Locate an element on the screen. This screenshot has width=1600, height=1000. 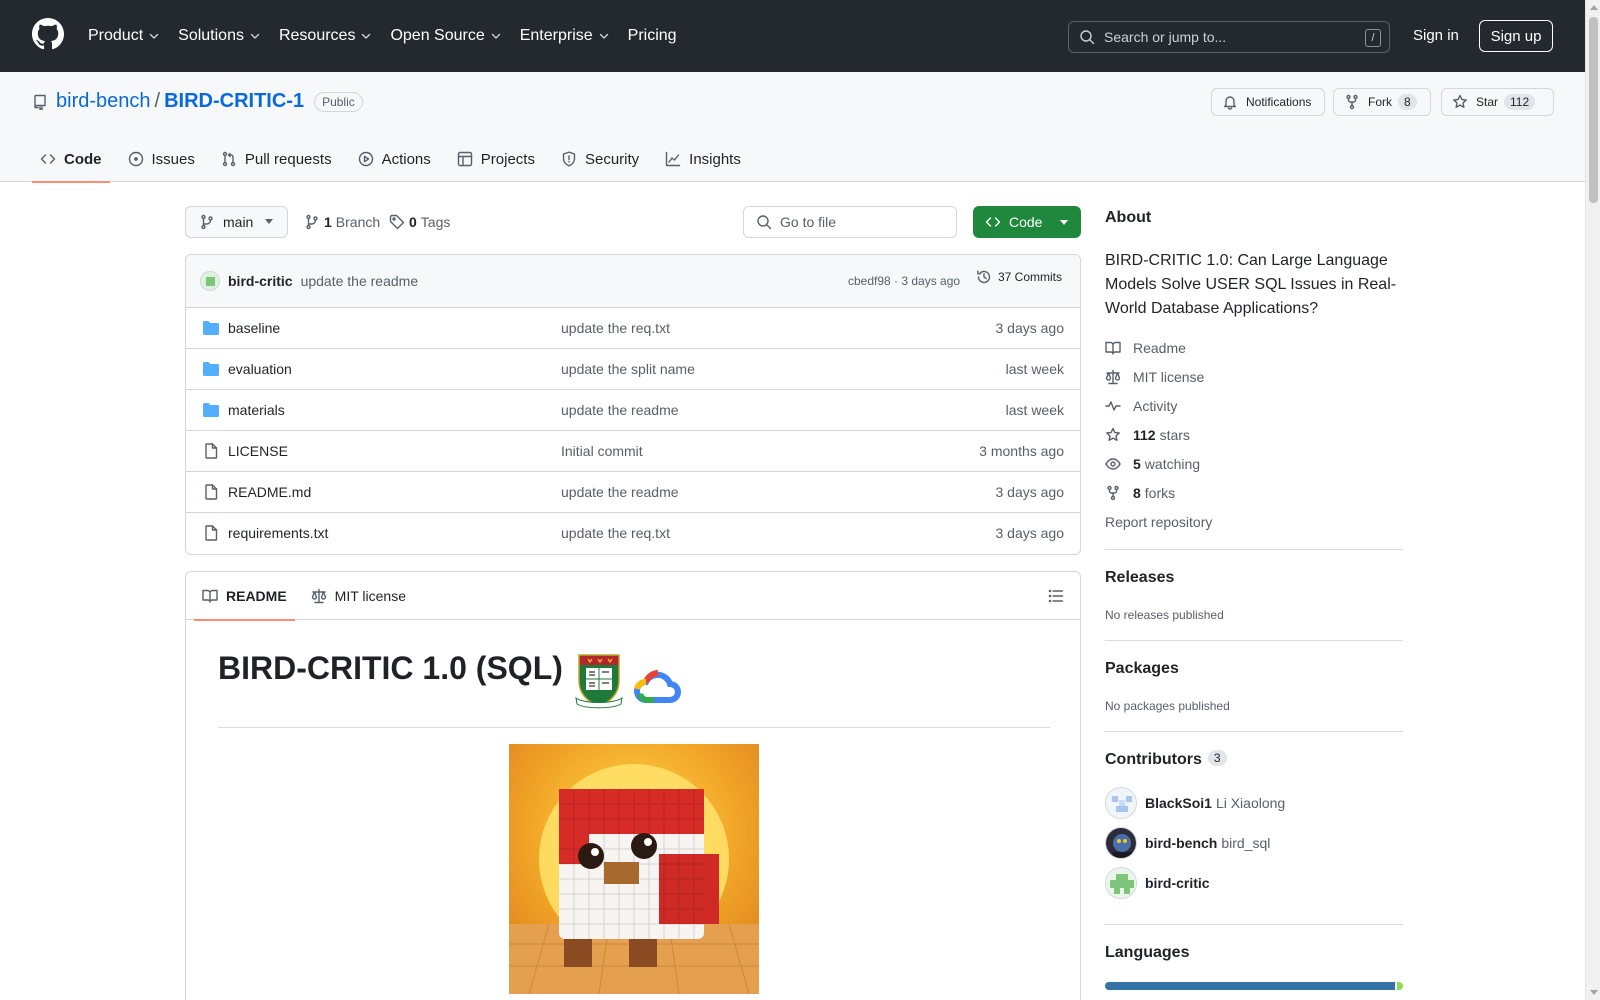
tab-security: Security is located at coordinates (600, 159).